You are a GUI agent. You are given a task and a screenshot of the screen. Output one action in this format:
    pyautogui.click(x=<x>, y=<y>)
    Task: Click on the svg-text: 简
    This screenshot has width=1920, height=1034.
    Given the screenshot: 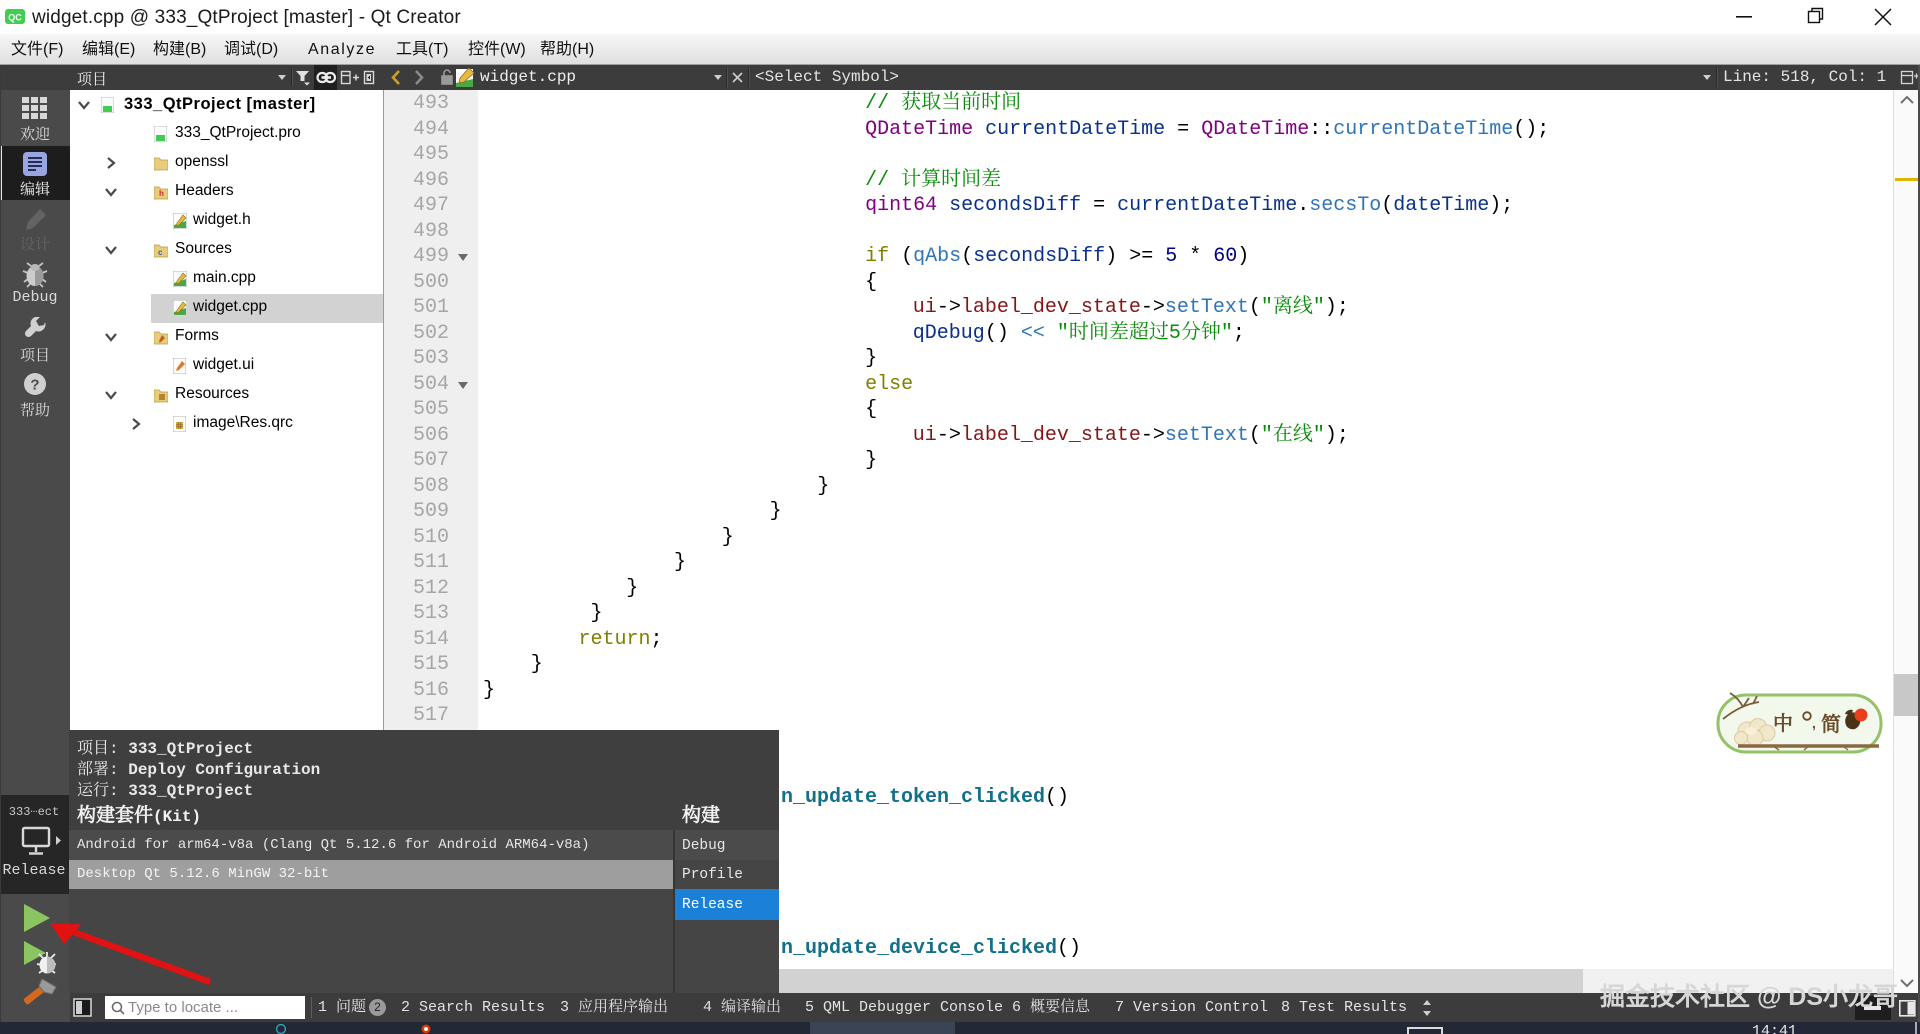 What is the action you would take?
    pyautogui.click(x=1831, y=722)
    